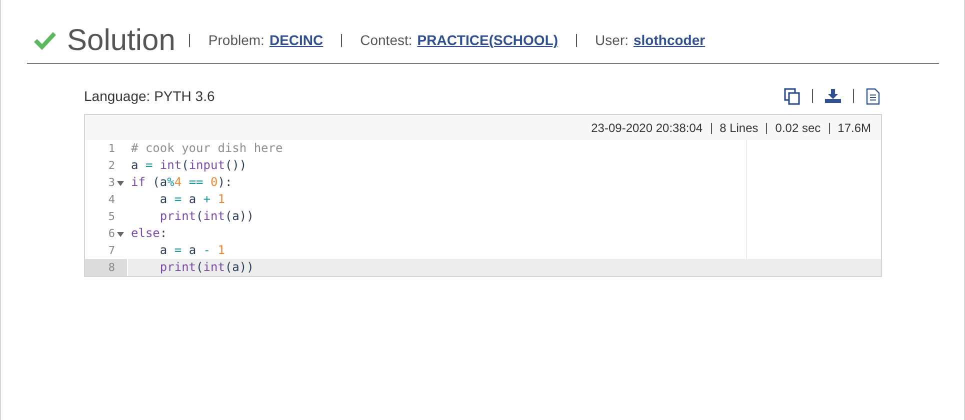 The width and height of the screenshot is (965, 420). I want to click on document-icon, so click(873, 96).